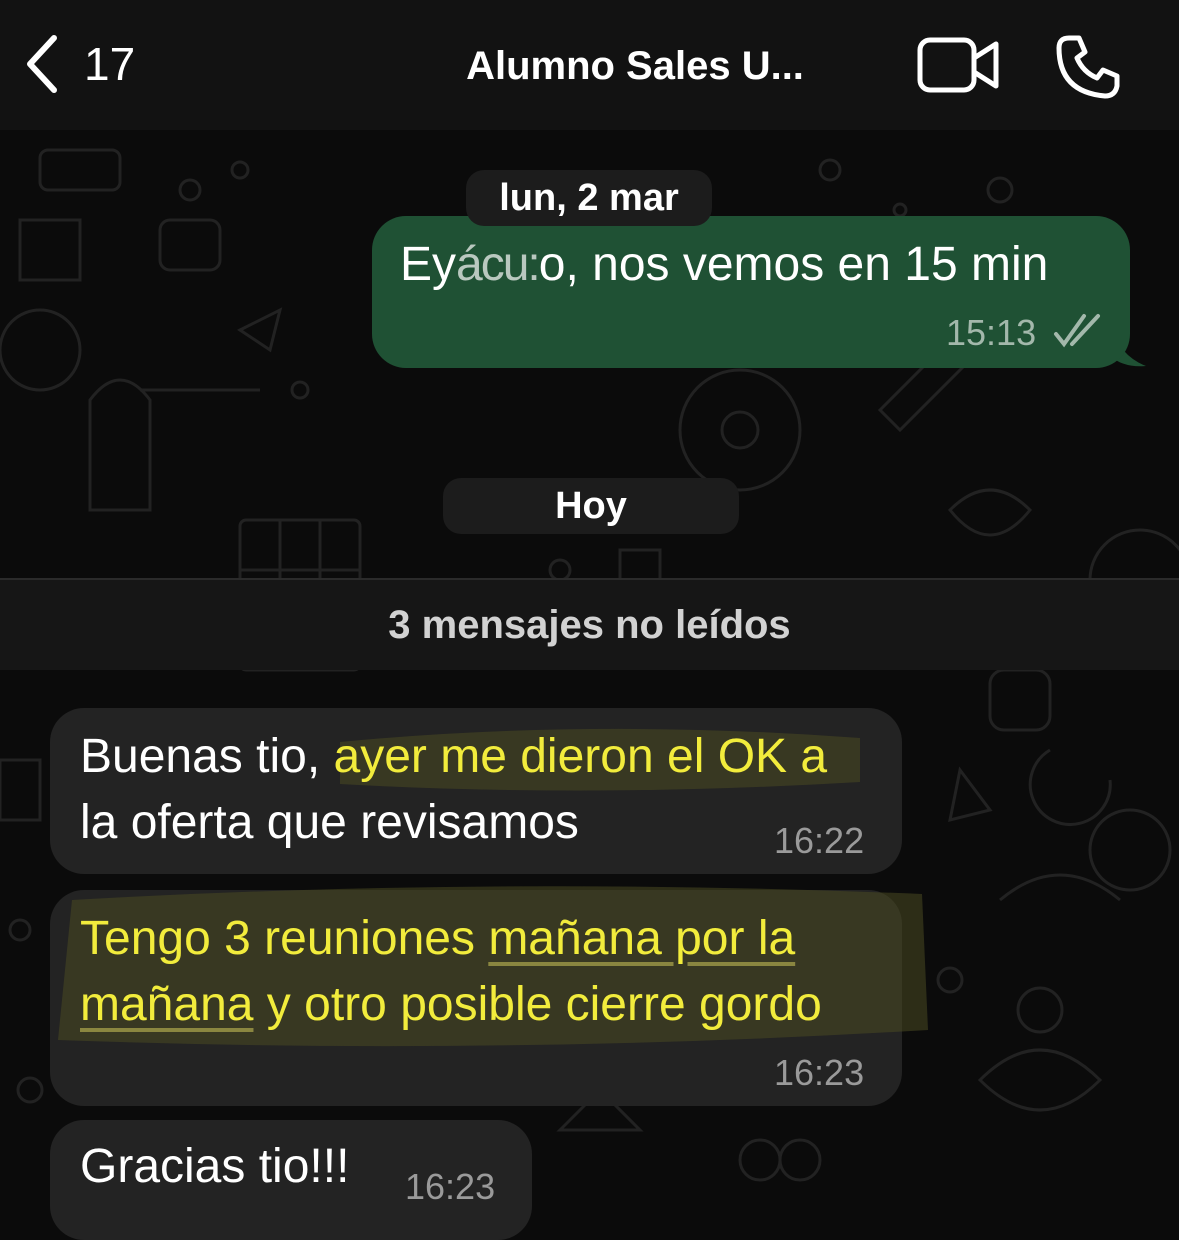  I want to click on smudged-text: ácu:, so click(498, 264).